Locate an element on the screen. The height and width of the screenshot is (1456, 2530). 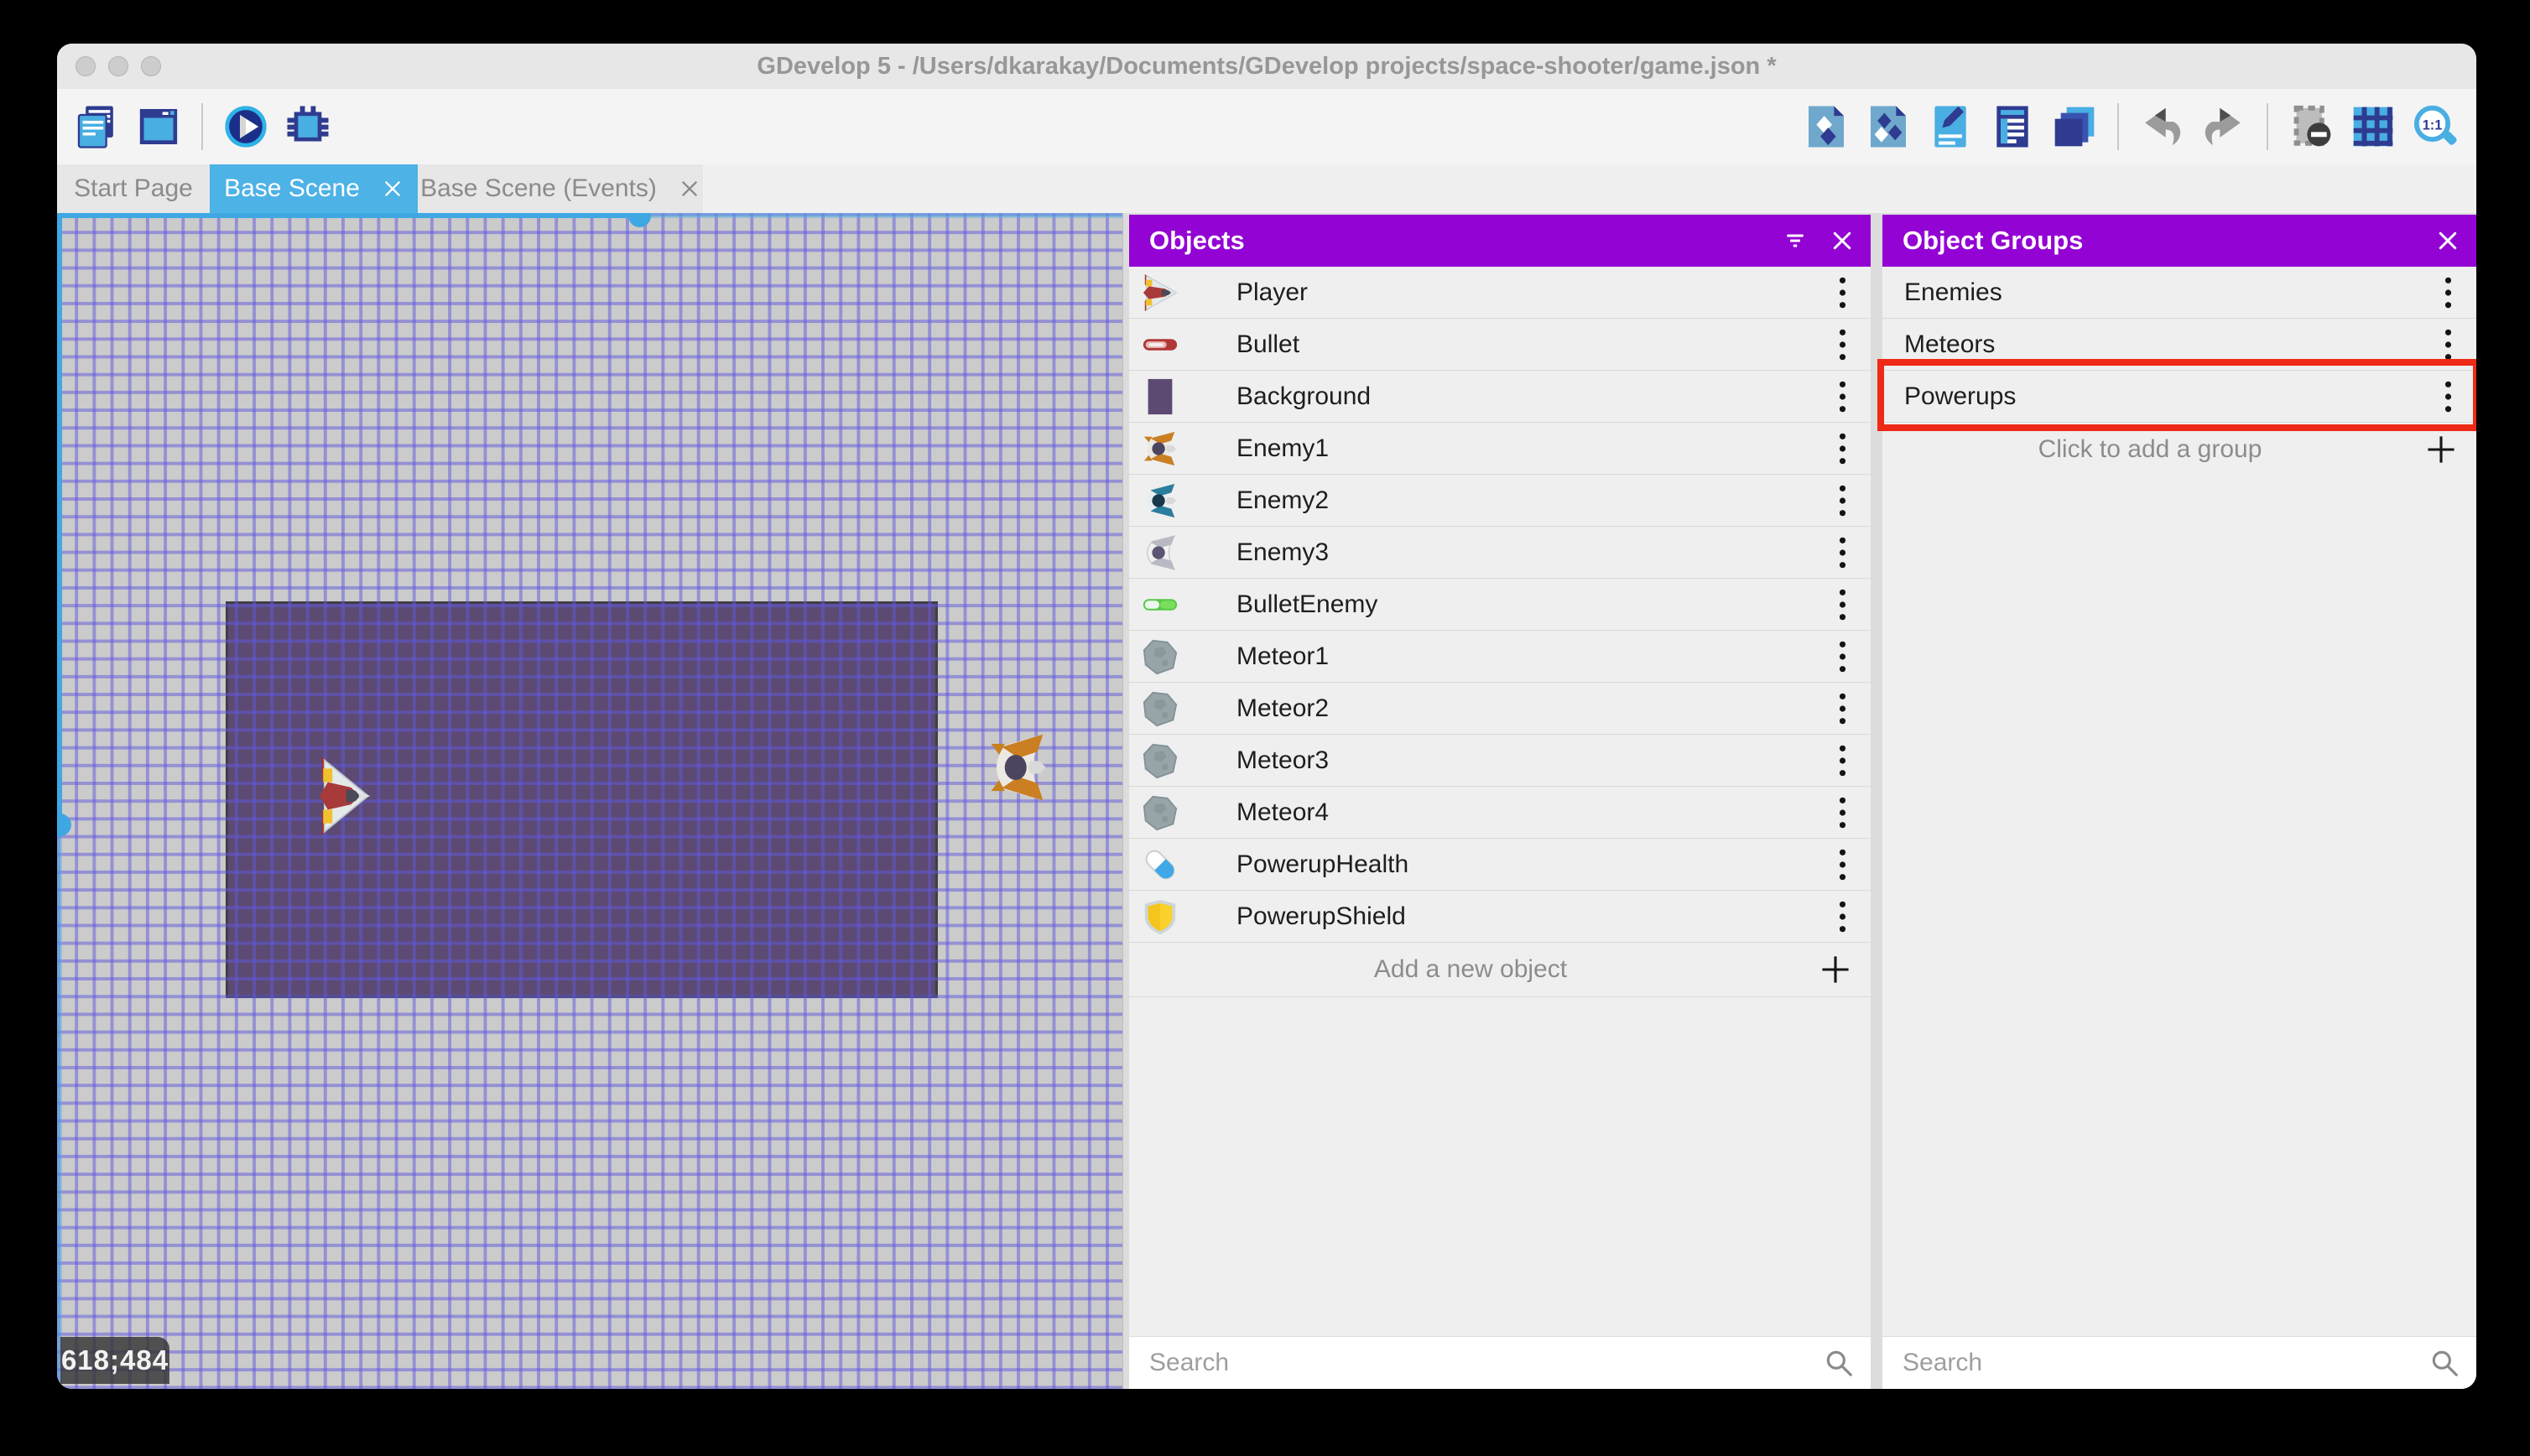
add-object-row: Add a new object is located at coordinates (1500, 970).